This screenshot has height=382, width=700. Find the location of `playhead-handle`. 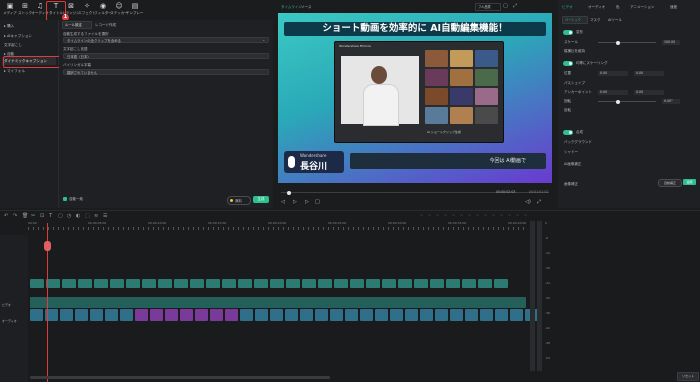

playhead-handle is located at coordinates (47, 246).